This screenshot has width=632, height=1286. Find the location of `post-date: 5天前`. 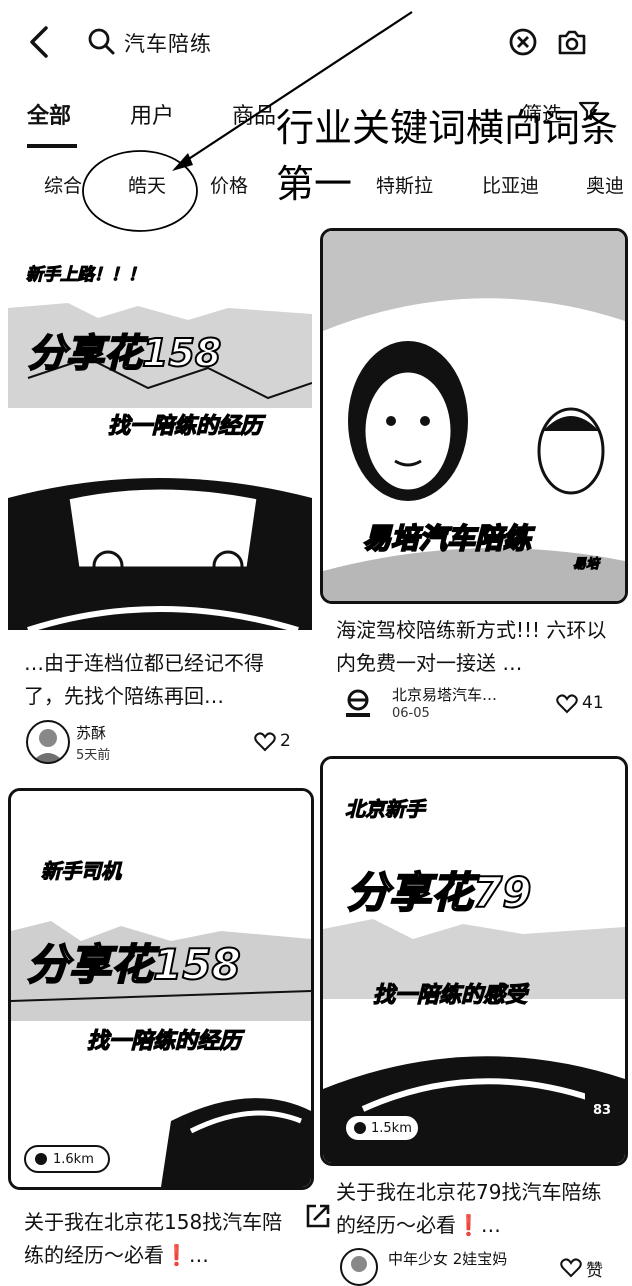

post-date: 5天前 is located at coordinates (93, 755).